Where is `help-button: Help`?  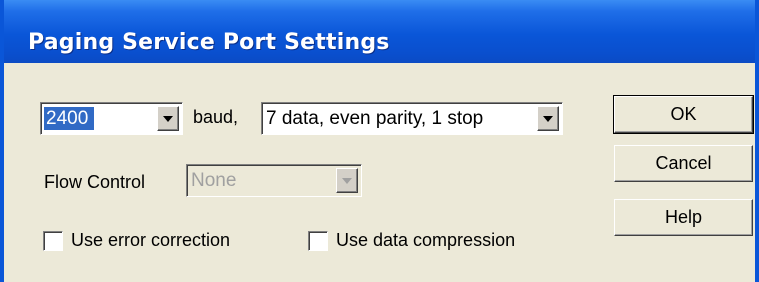 help-button: Help is located at coordinates (683, 217).